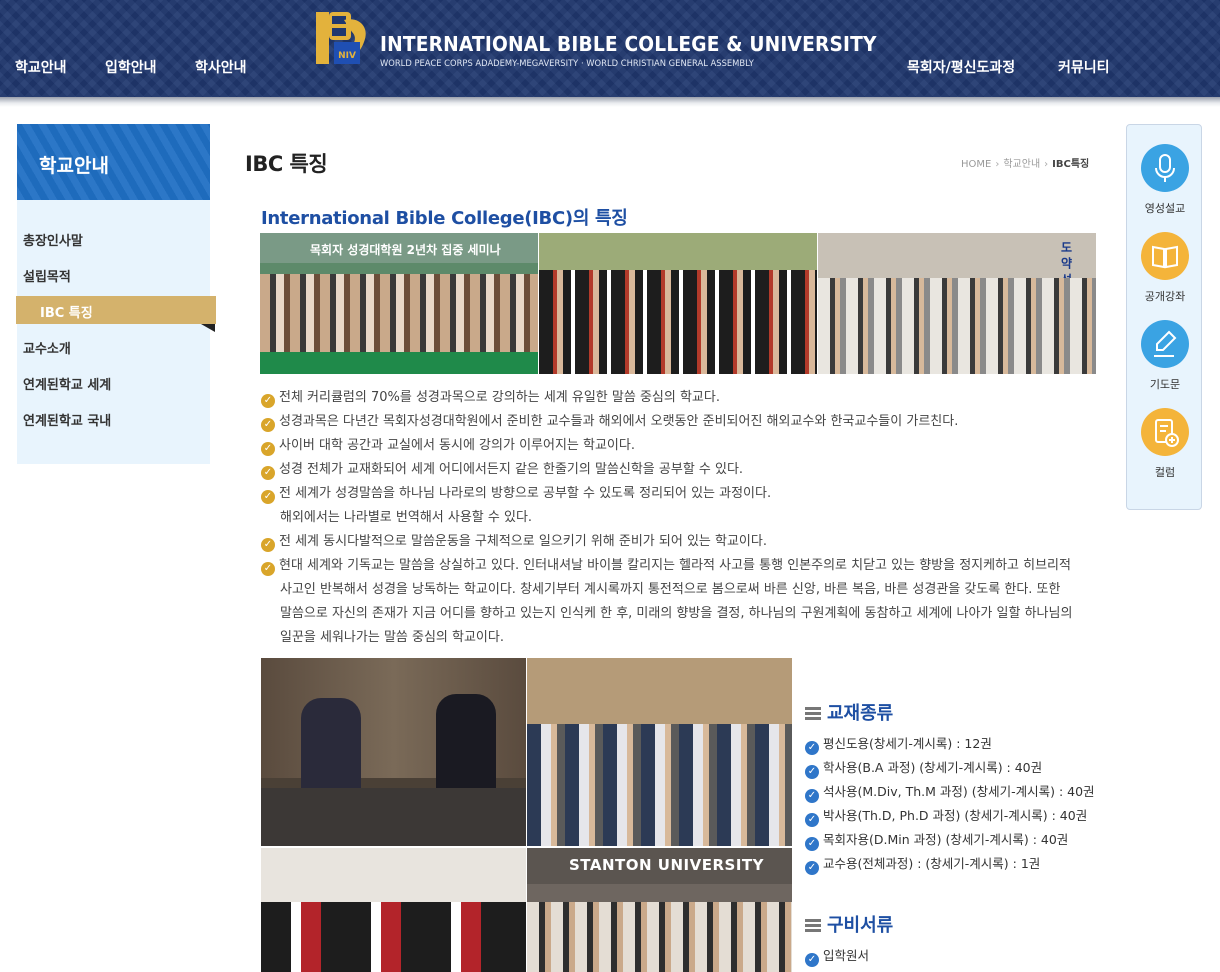 Image resolution: width=1220 pixels, height=972 pixels. What do you see at coordinates (849, 712) in the screenshot?
I see `textbooks-heading: 교재종류` at bounding box center [849, 712].